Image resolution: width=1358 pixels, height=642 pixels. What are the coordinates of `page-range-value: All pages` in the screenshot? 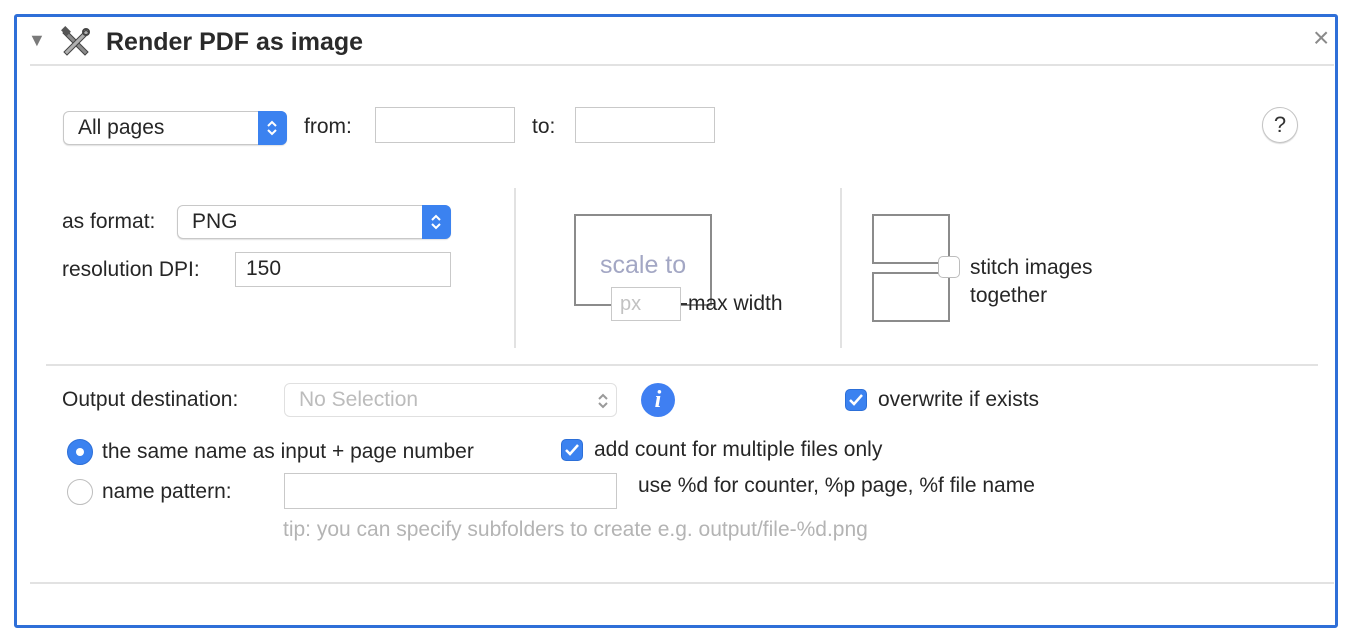 It's located at (121, 127).